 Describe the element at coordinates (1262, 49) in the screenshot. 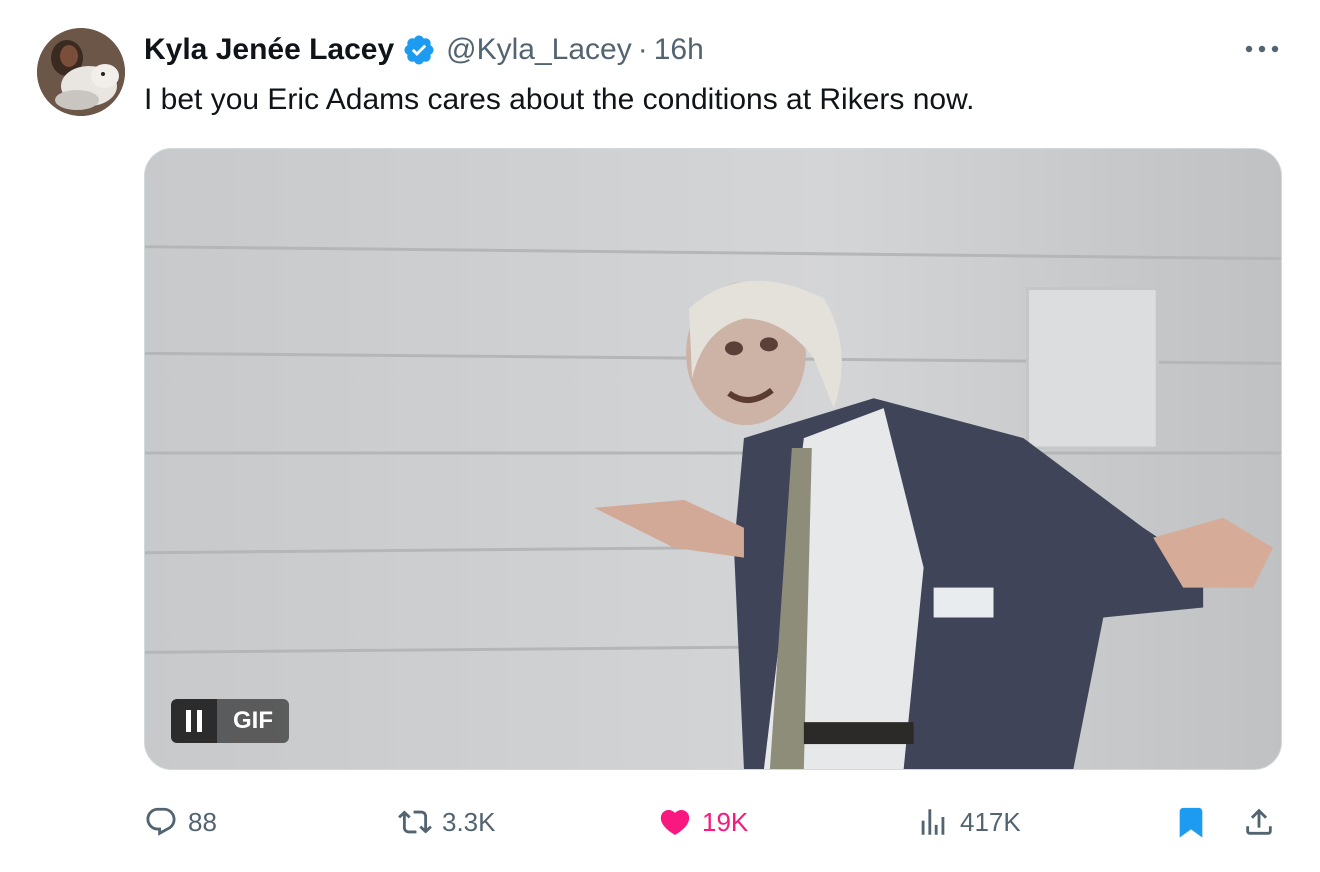

I see `more-dots-icon` at that location.